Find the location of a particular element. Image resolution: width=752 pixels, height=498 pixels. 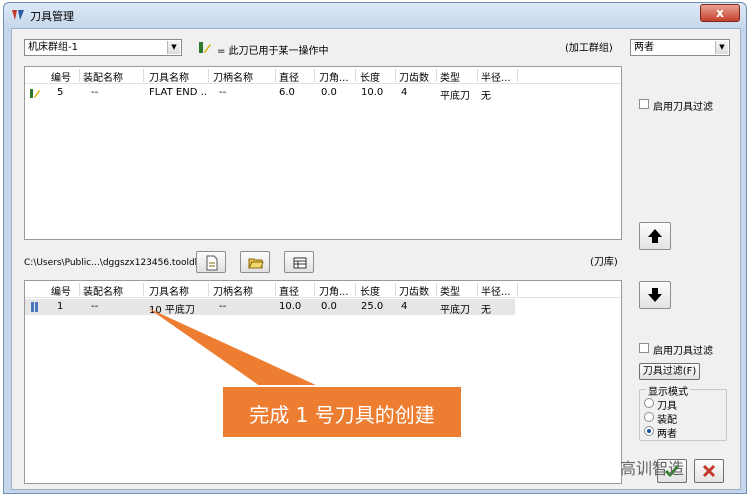

radio-assembly is located at coordinates (649, 417).